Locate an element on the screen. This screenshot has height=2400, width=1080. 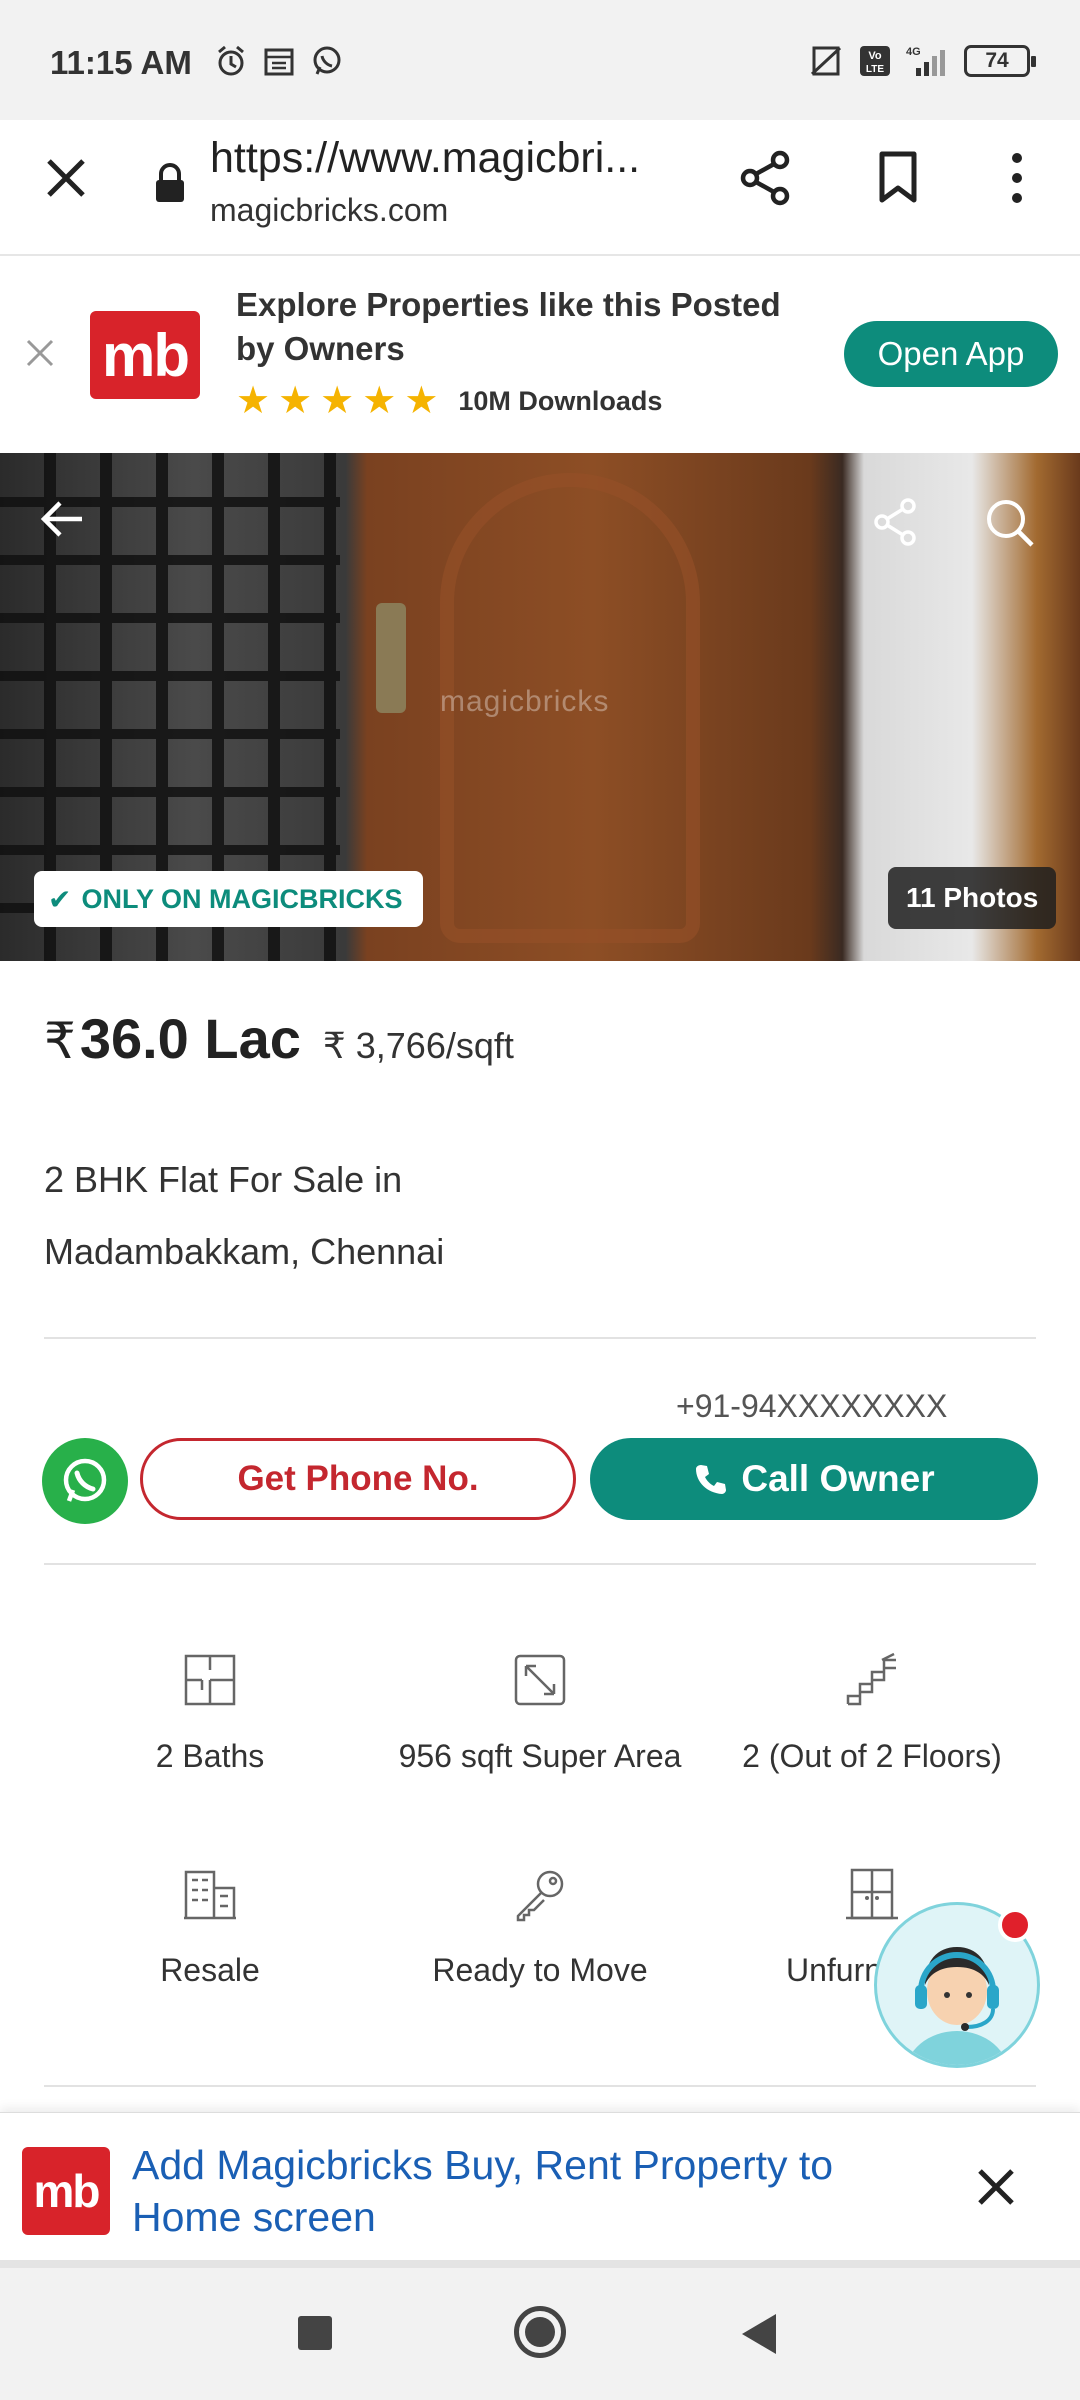
more-vert-icon is located at coordinates (1017, 178).